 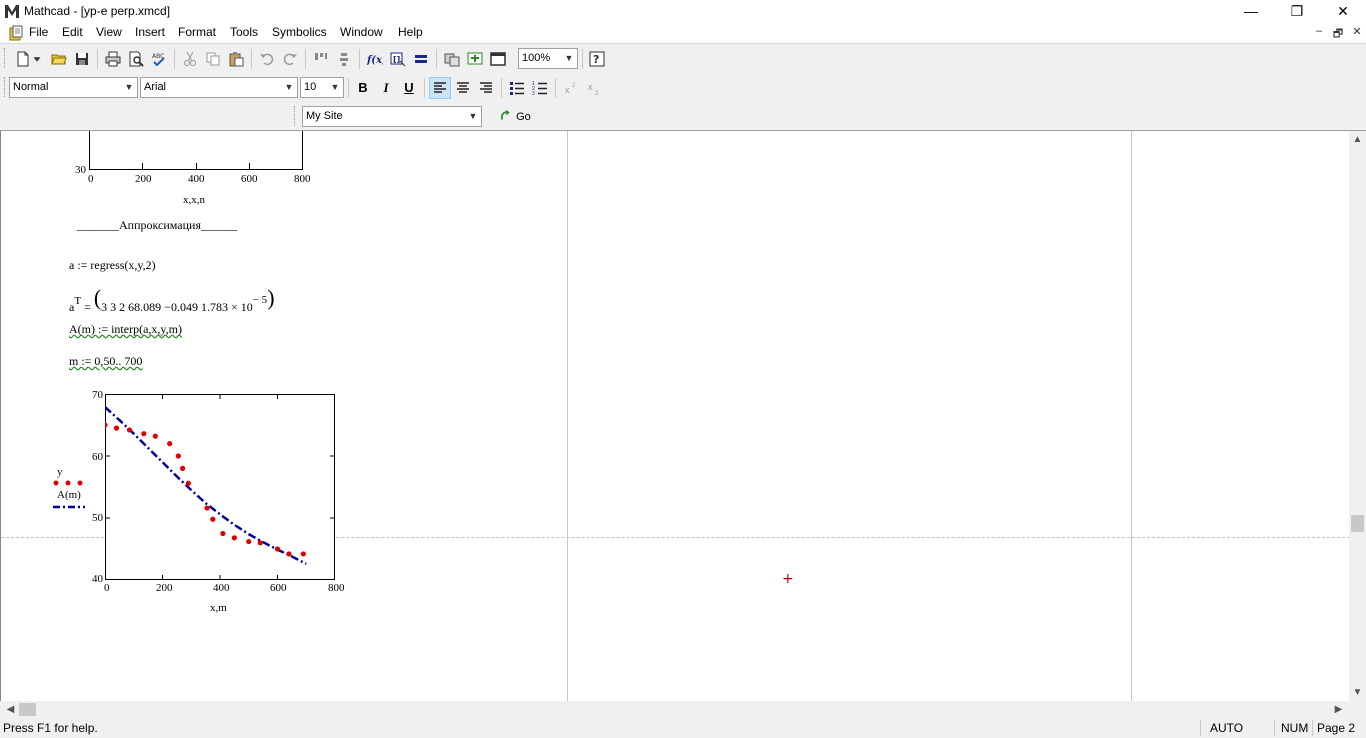 I want to click on web-toolbar: My Site ▼ Go, so click(x=417, y=116).